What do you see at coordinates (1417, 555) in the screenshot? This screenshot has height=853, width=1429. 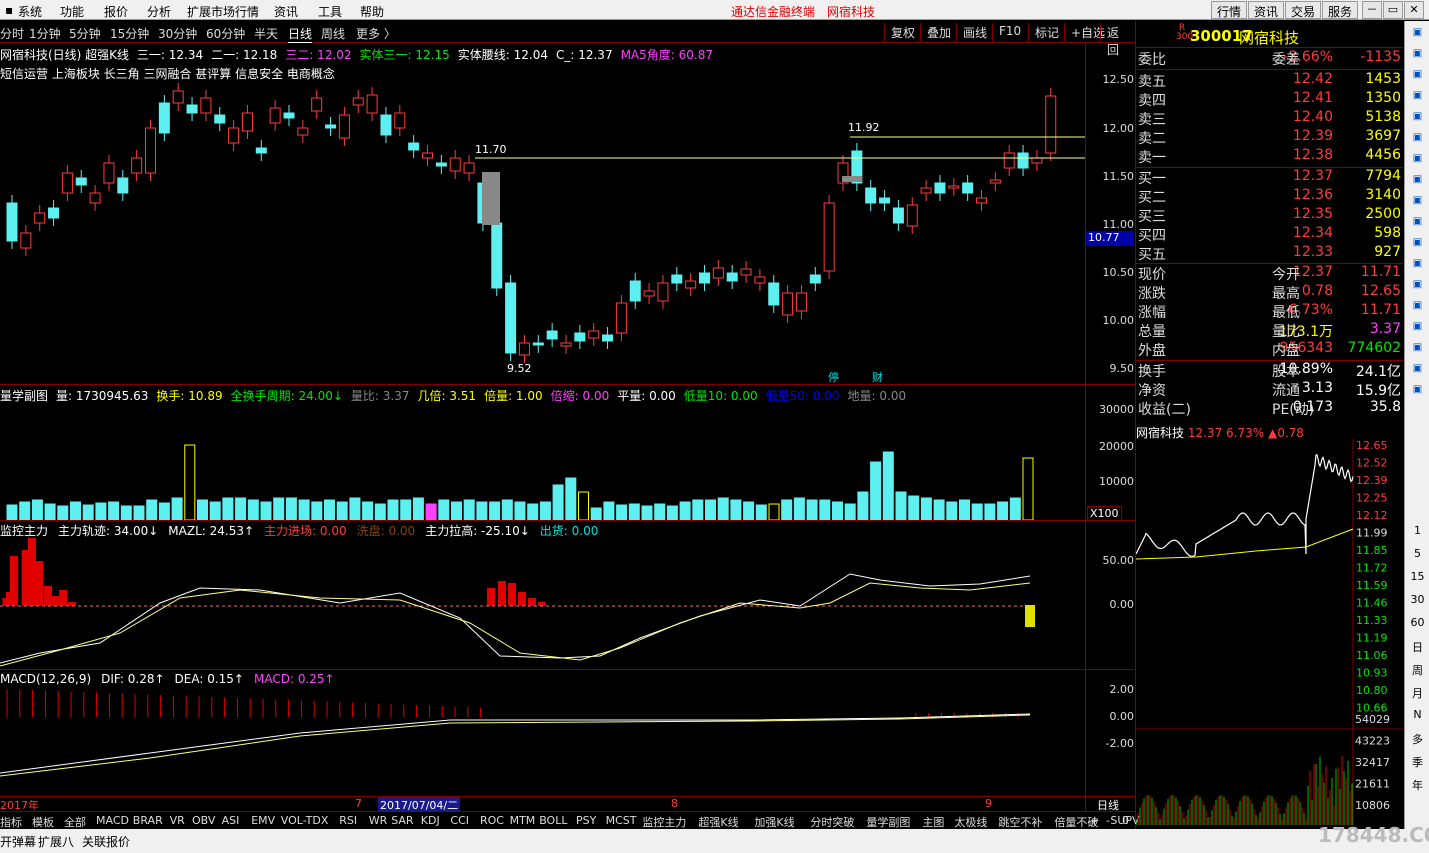 I see `period-shortcut: 5` at bounding box center [1417, 555].